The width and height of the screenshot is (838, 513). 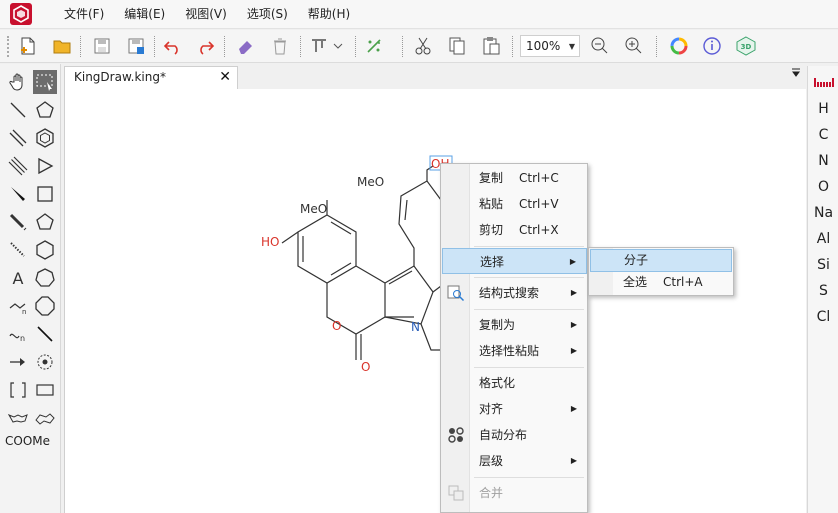 What do you see at coordinates (45, 194) in the screenshot?
I see `square-ring-icon` at bounding box center [45, 194].